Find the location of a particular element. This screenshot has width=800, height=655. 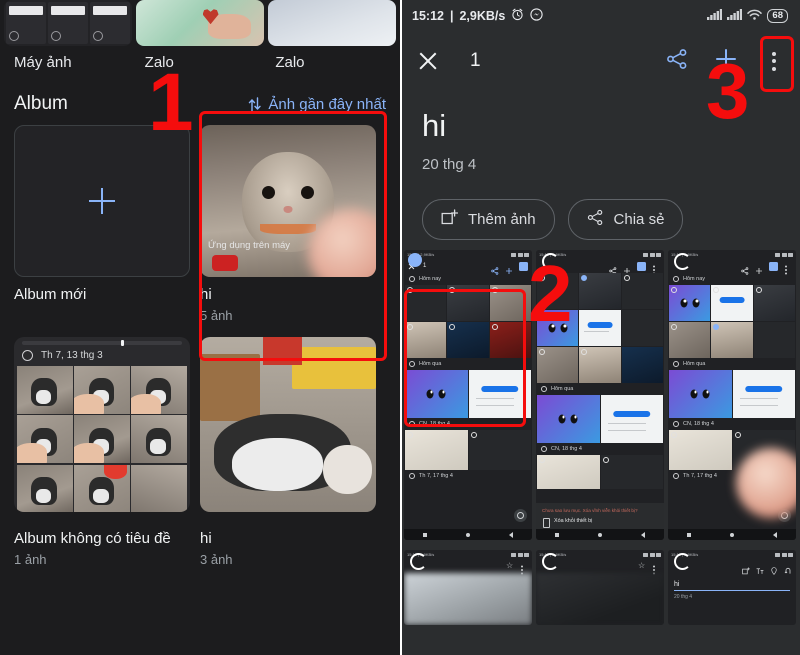

dog-belly-shape is located at coordinates (277, 464).